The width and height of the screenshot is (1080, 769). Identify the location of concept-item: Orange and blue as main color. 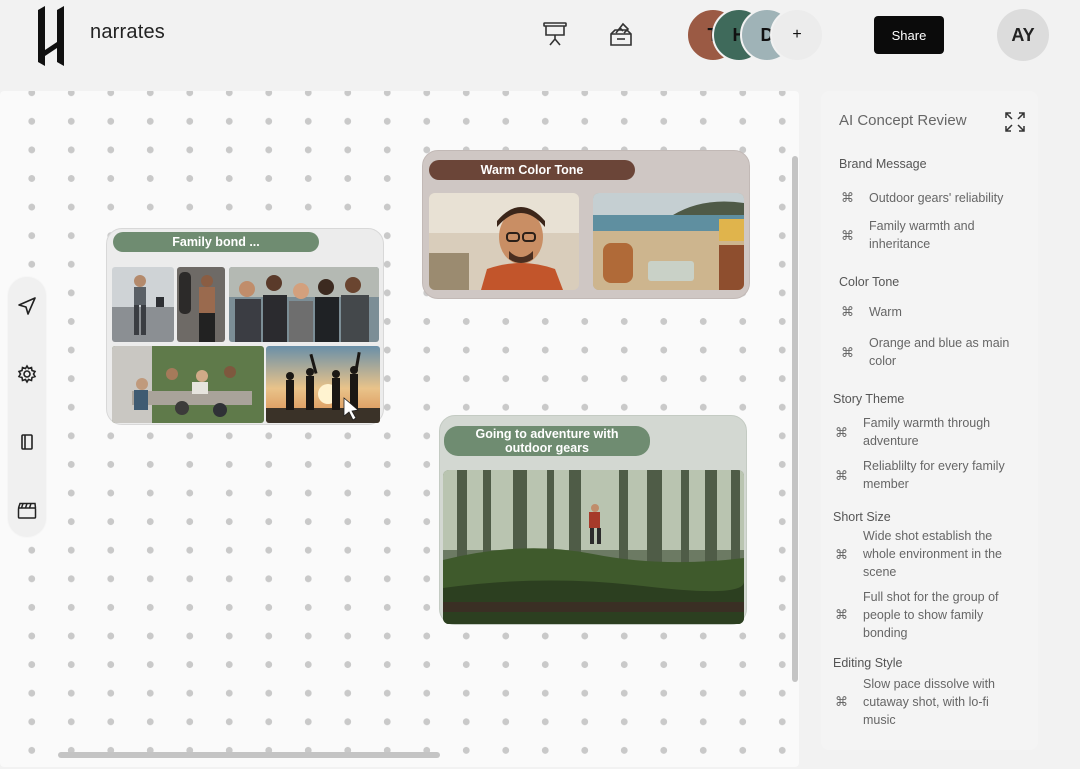
(944, 352).